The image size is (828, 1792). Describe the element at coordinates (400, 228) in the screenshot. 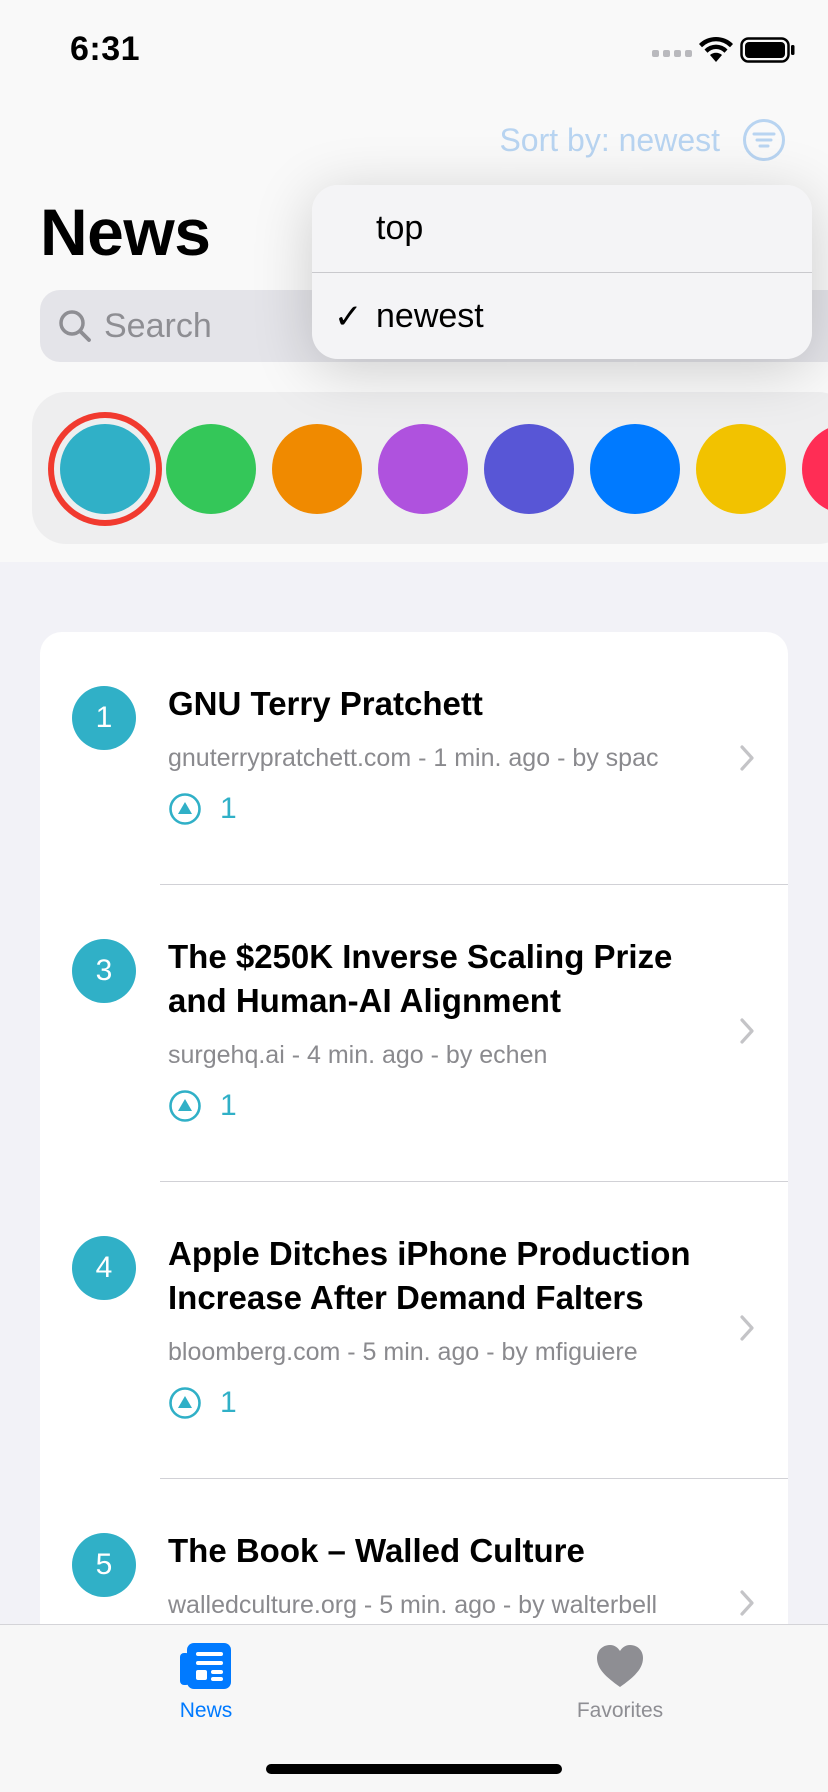

I see `sort-option-label: top` at that location.